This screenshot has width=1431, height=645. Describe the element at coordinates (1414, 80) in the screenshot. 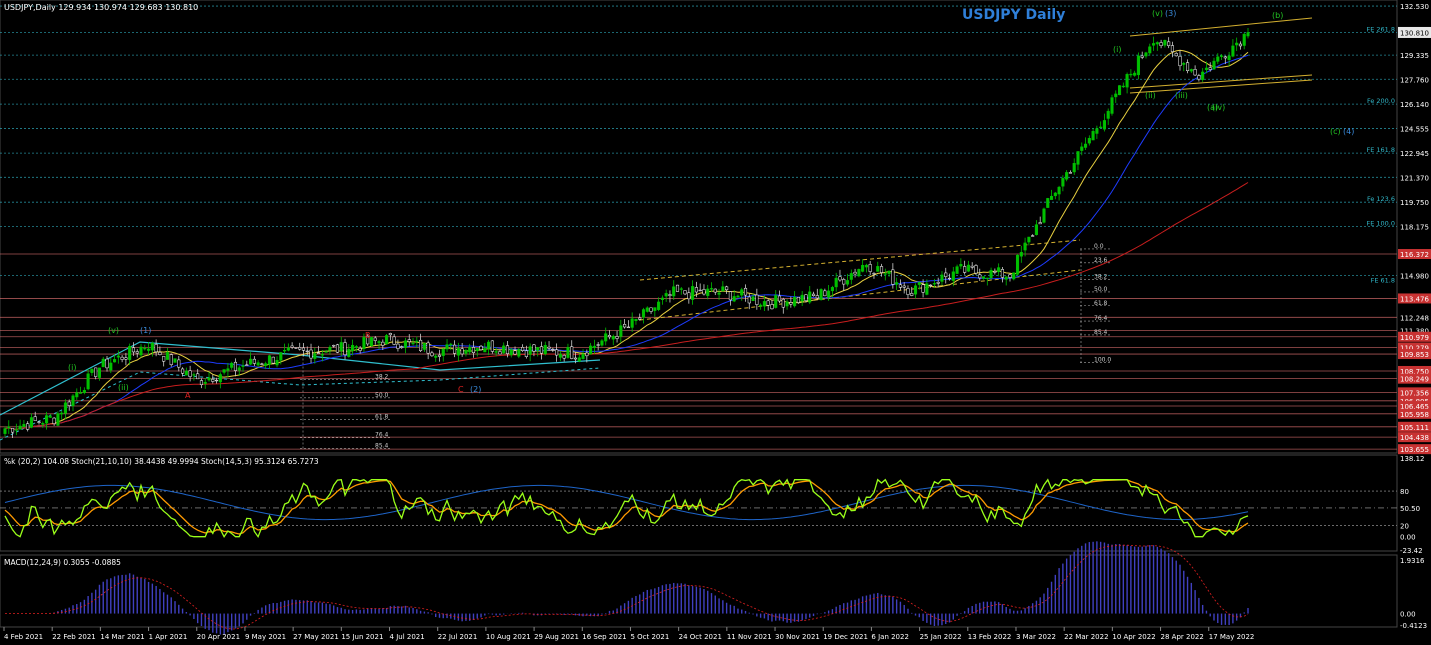

I see `price-tick: 127.760` at that location.